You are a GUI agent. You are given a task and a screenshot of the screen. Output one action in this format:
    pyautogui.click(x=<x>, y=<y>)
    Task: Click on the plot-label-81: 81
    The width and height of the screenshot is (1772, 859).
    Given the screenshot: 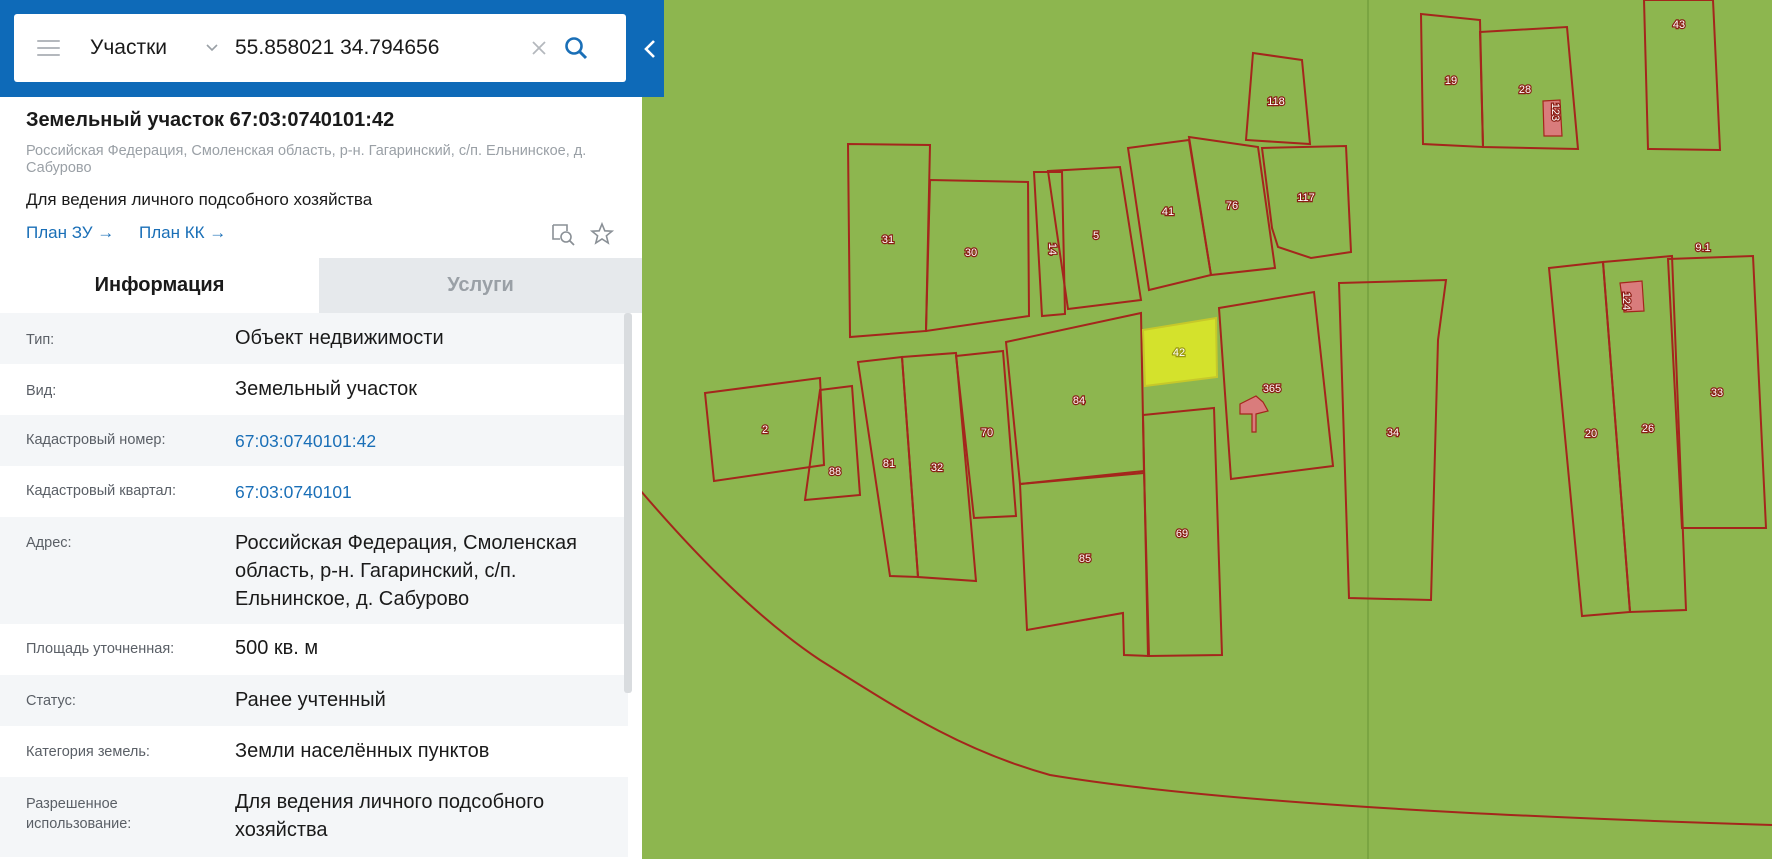 What is the action you would take?
    pyautogui.click(x=889, y=464)
    